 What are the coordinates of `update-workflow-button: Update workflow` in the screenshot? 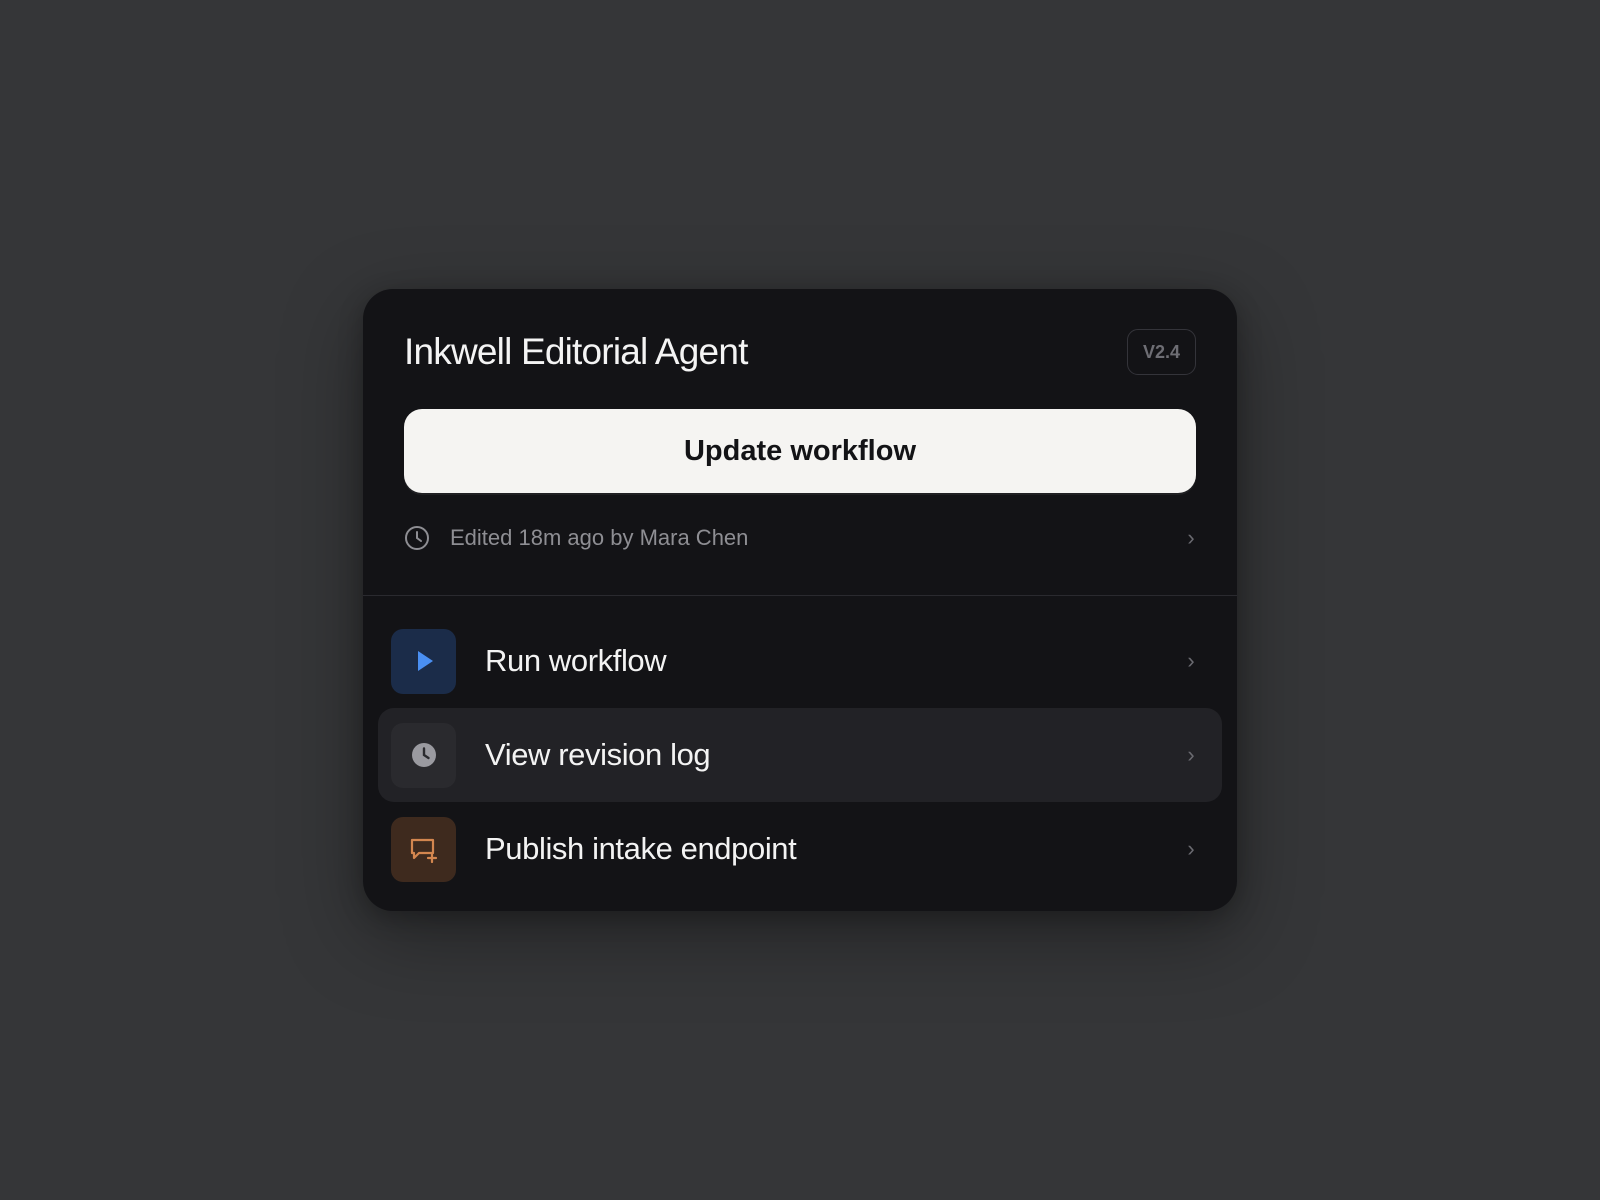 It's located at (800, 451).